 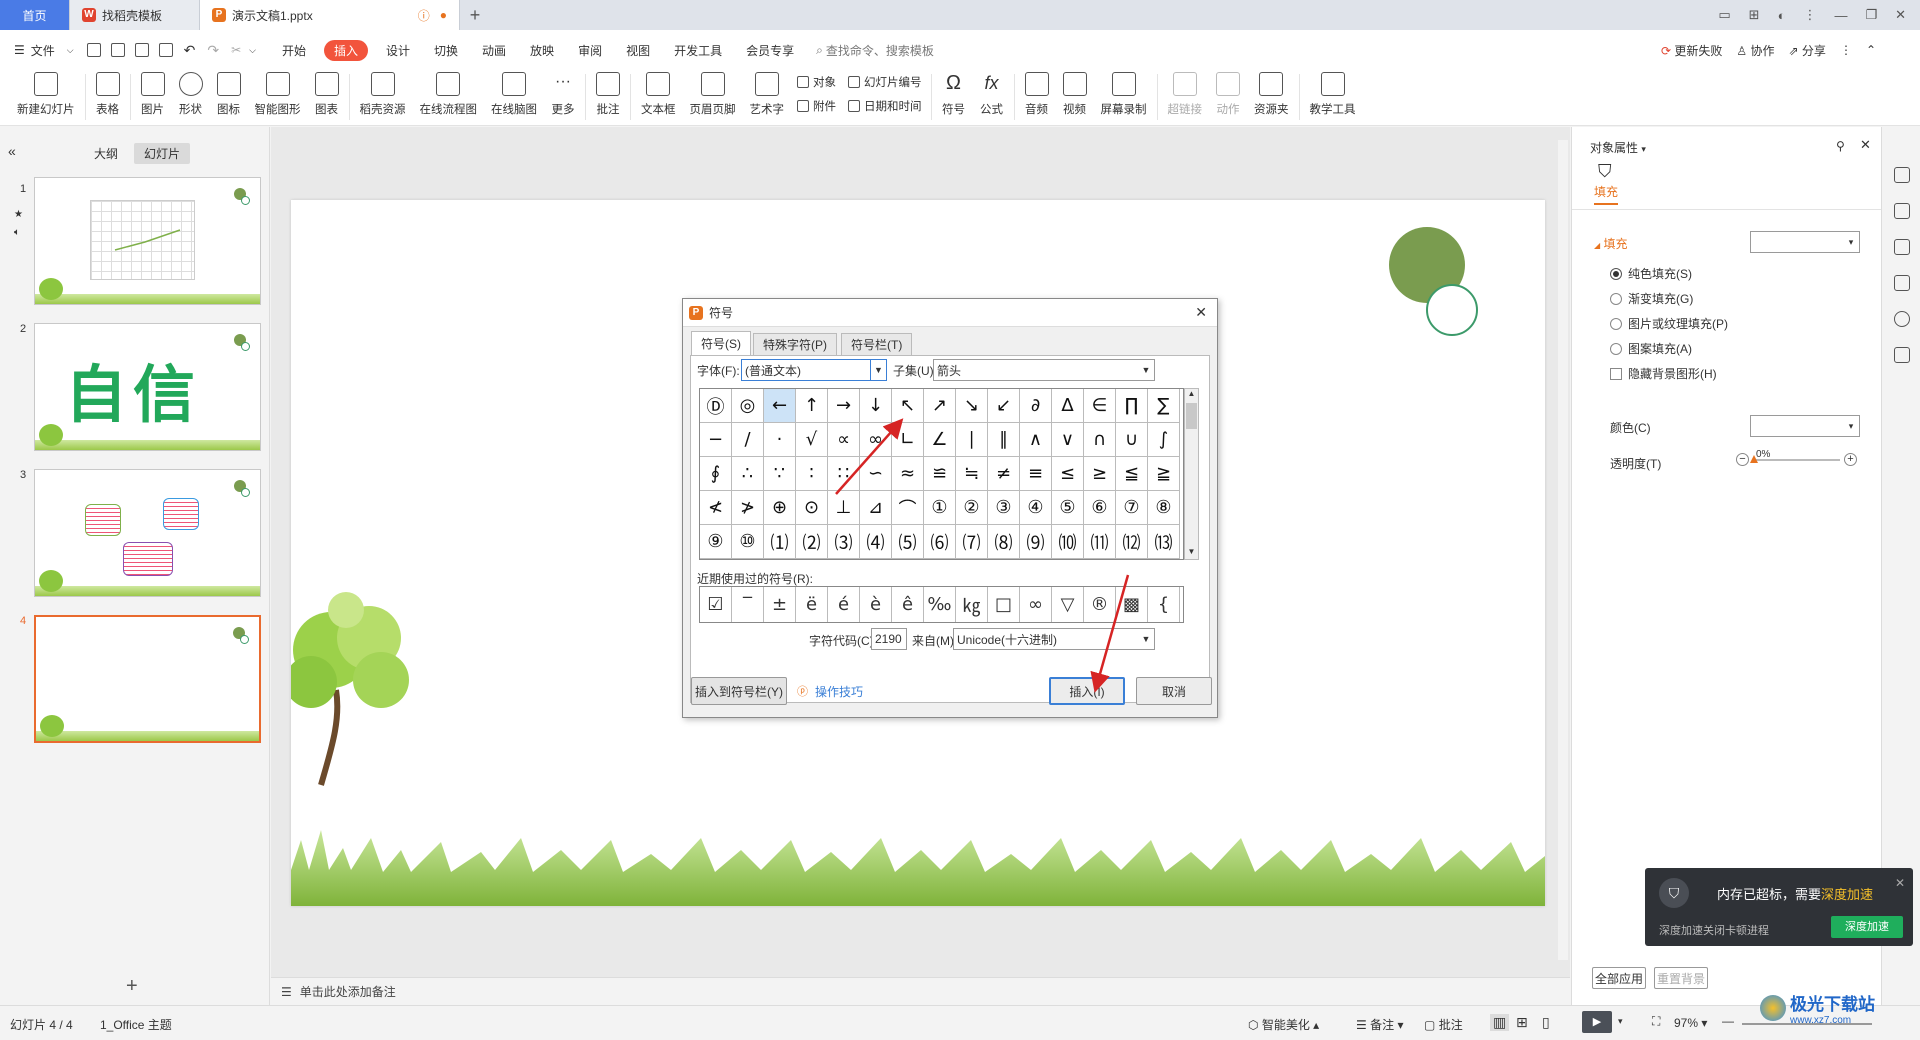 What do you see at coordinates (1563, 550) in the screenshot?
I see `canvas-scrollbar` at bounding box center [1563, 550].